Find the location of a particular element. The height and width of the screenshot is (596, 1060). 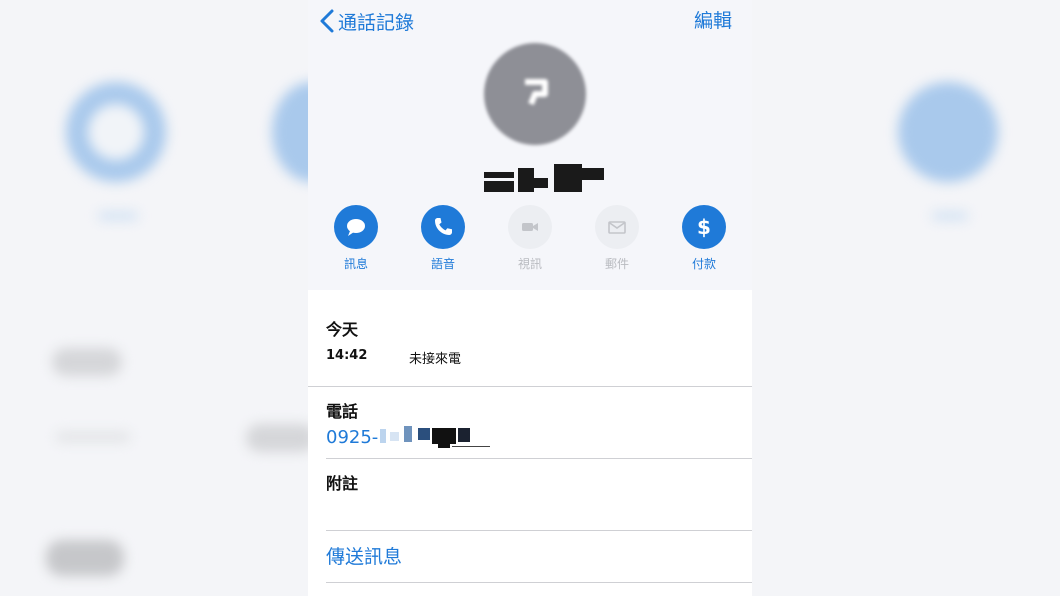

avatar-placeholder-icon is located at coordinates (536, 92).